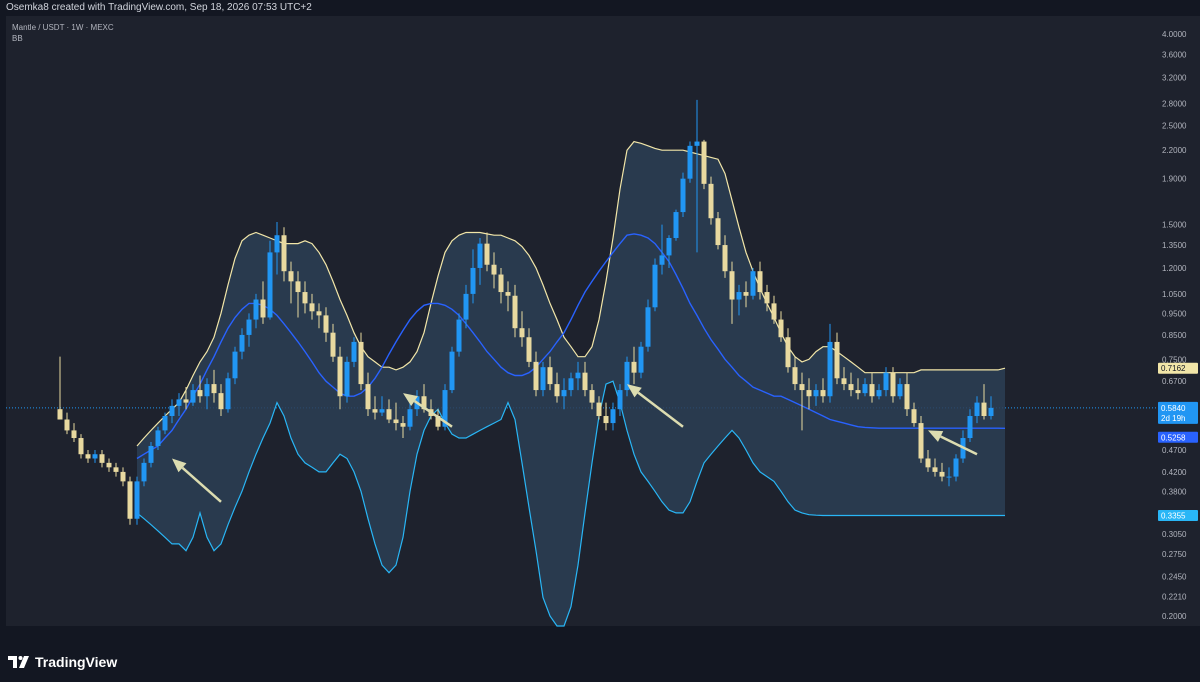 This screenshot has height=682, width=1200. Describe the element at coordinates (1174, 597) in the screenshot. I see `price-tick-label: 0.2210` at that location.